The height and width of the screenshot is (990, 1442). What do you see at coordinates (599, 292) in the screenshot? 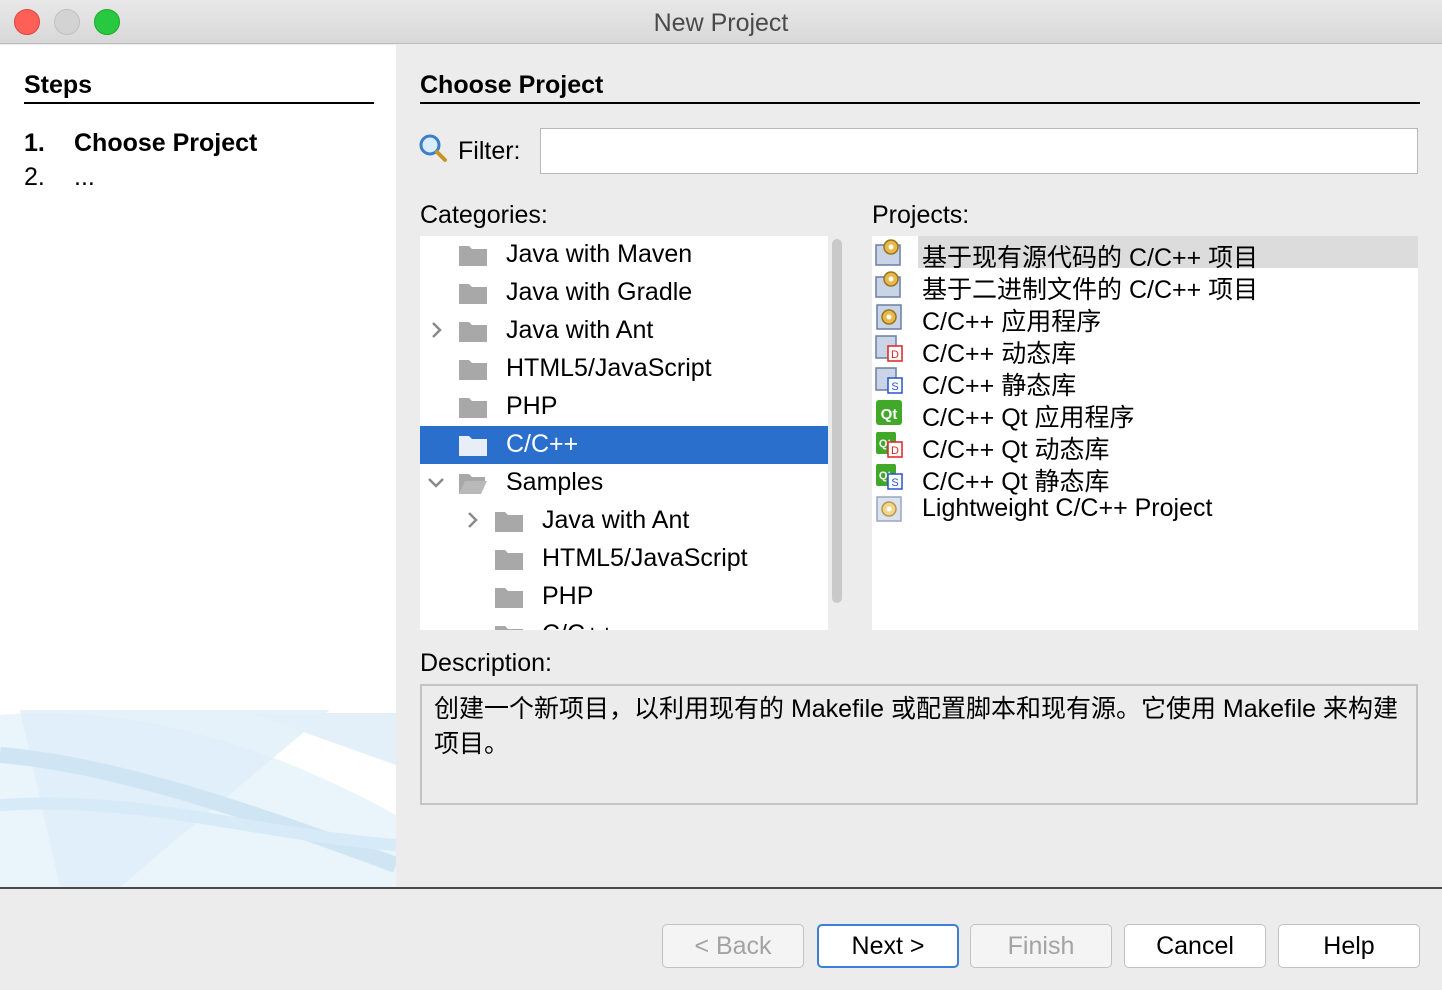
I see `category-label: Java with Gradle` at bounding box center [599, 292].